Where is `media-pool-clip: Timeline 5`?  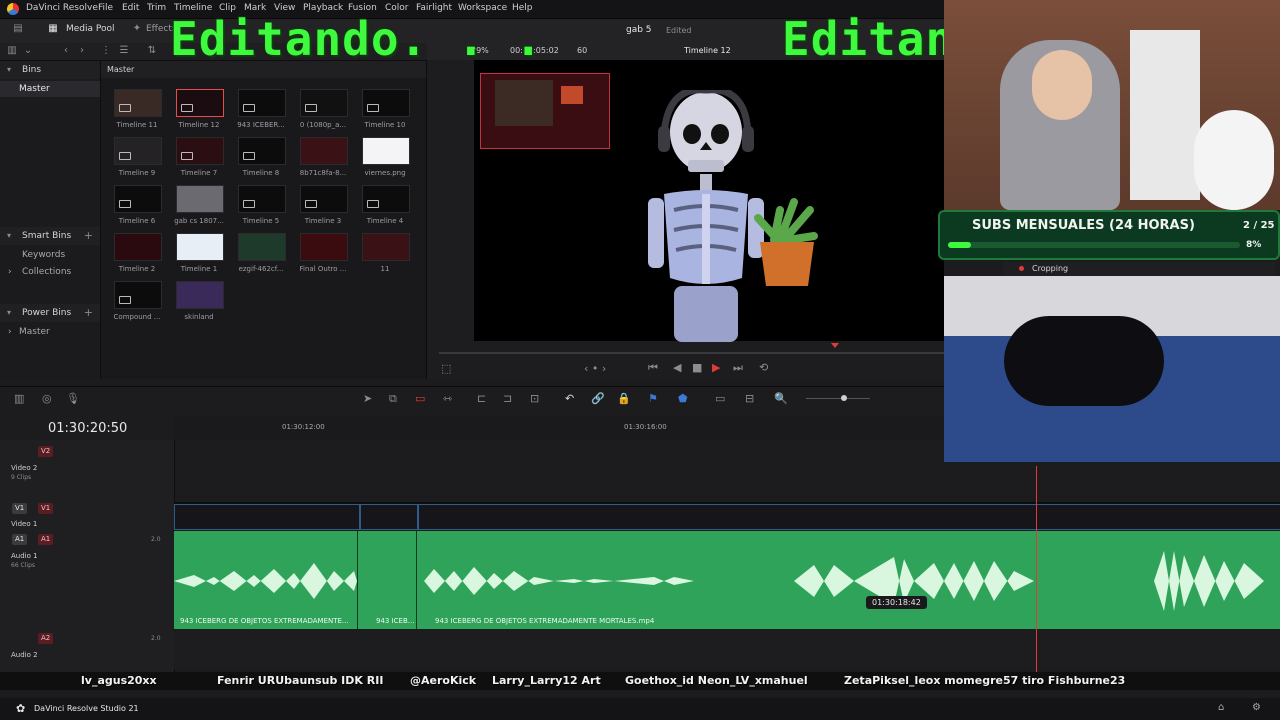 media-pool-clip: Timeline 5 is located at coordinates (261, 205).